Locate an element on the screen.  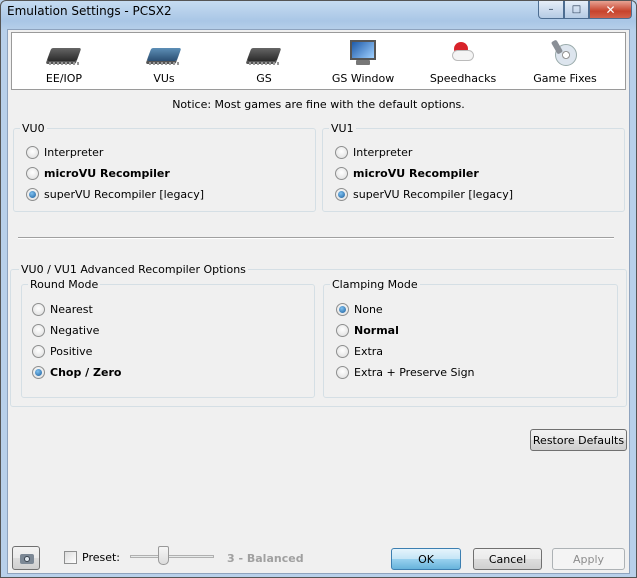
minimize-button: – is located at coordinates (551, 10).